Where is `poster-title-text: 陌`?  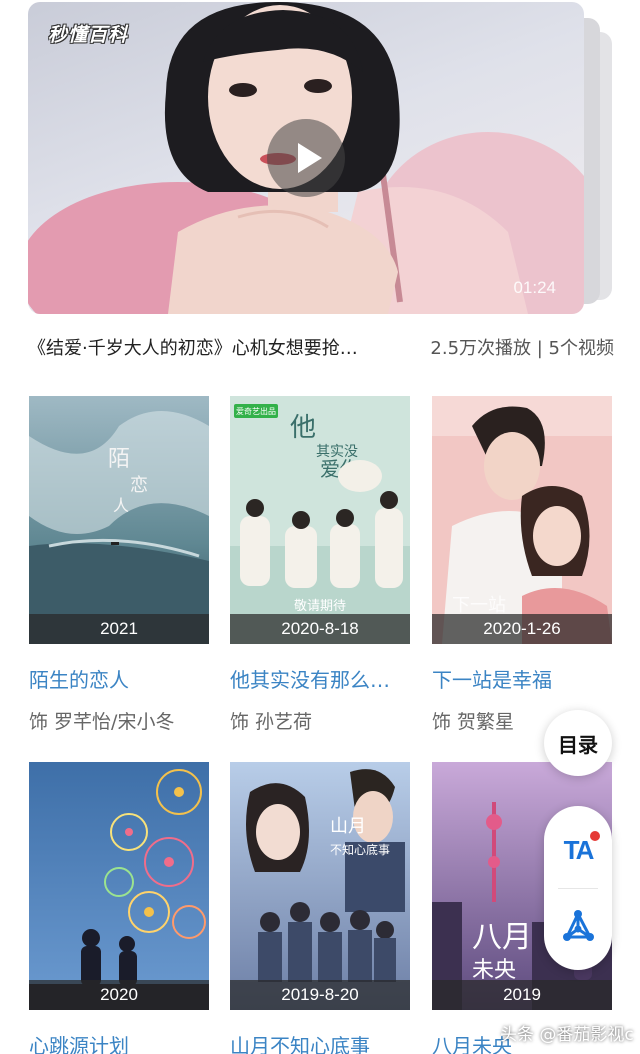
poster-title-text: 陌 is located at coordinates (119, 459).